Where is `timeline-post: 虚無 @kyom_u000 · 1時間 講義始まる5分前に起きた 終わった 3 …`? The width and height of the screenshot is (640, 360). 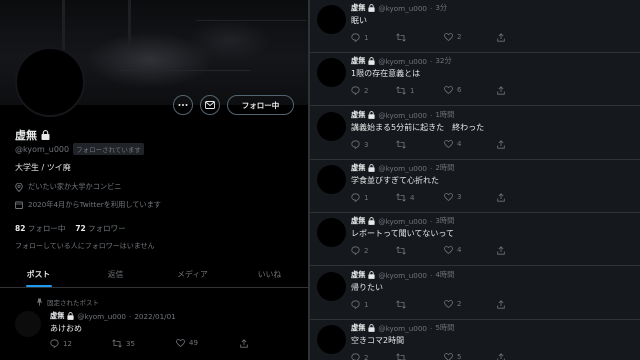 timeline-post: 虚無 @kyom_u000 · 1時間 講義始まる5分前に起きた 終わった 3 … is located at coordinates (475, 133).